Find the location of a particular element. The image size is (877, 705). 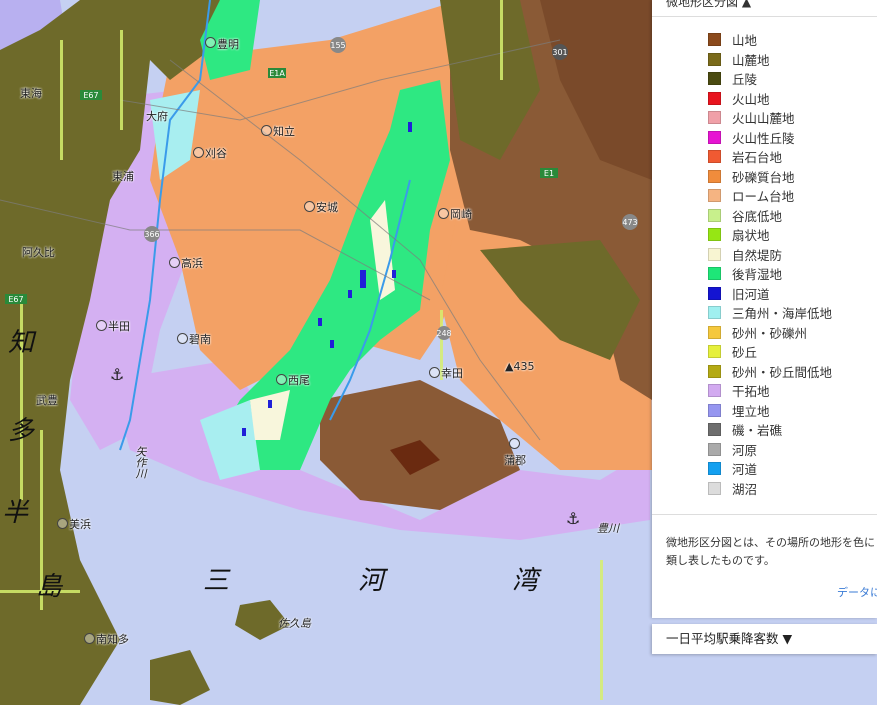

legend-item-label: 湖沼 is located at coordinates (745, 489).